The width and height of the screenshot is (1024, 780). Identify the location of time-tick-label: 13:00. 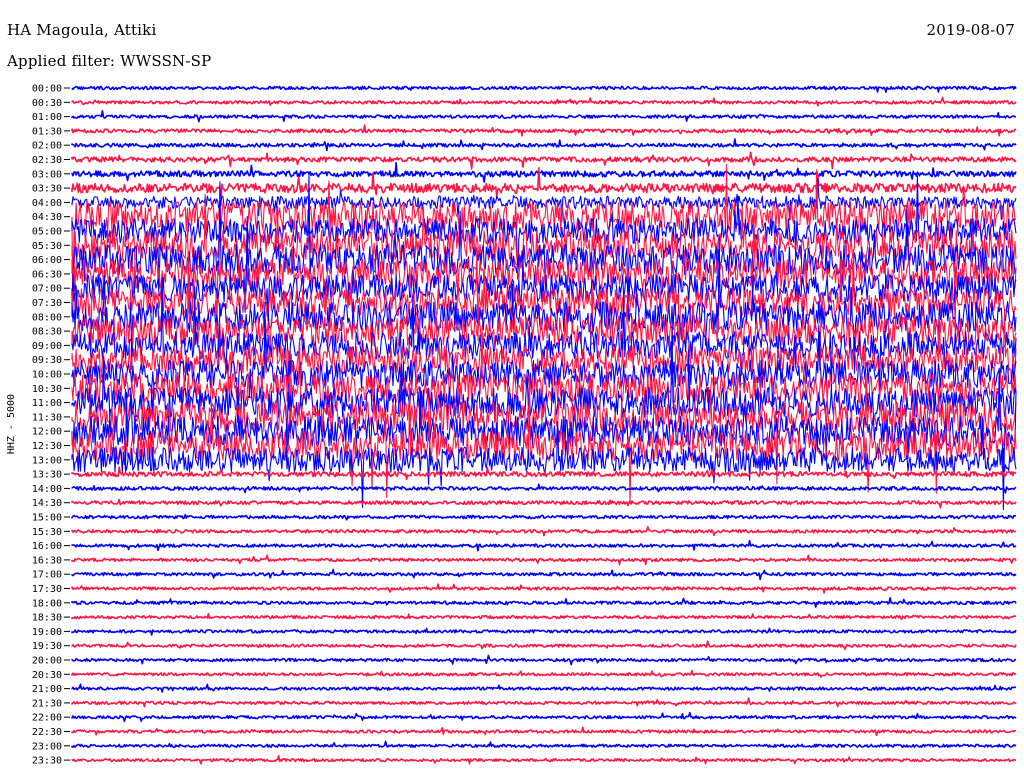
(47, 460).